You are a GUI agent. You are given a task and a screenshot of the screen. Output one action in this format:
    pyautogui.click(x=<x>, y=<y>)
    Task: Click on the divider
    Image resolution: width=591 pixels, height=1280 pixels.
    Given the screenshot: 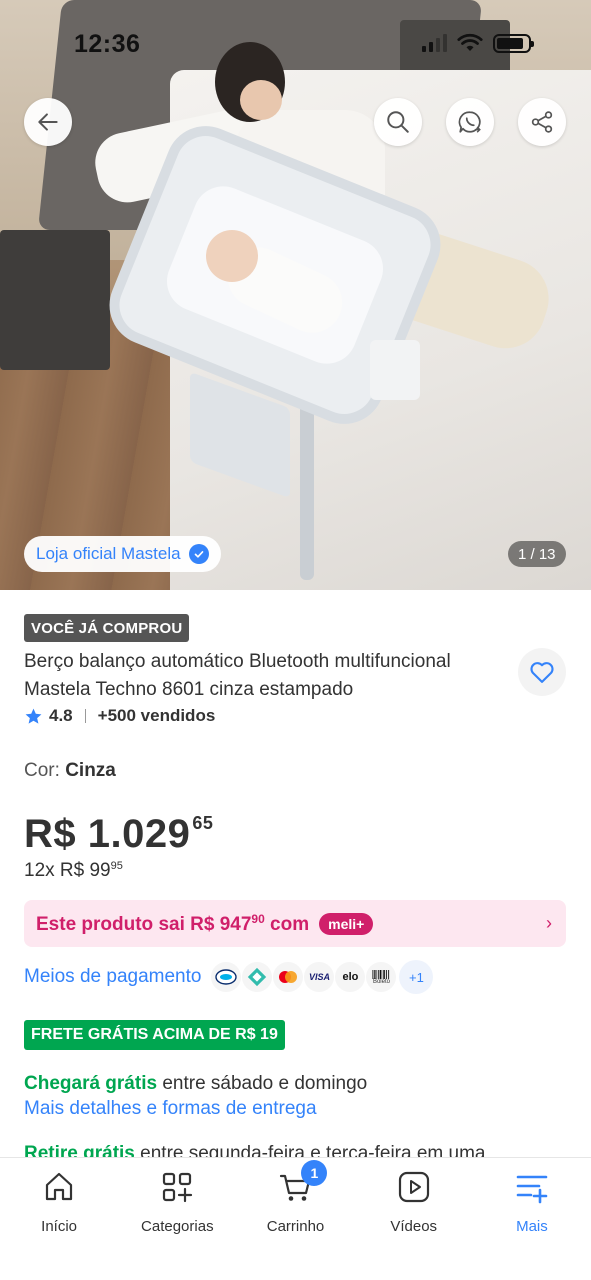 What is the action you would take?
    pyautogui.click(x=85, y=716)
    